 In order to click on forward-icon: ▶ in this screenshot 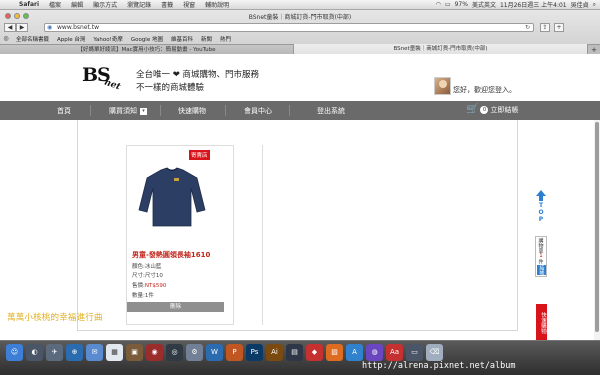, I will do `click(22, 27)`.